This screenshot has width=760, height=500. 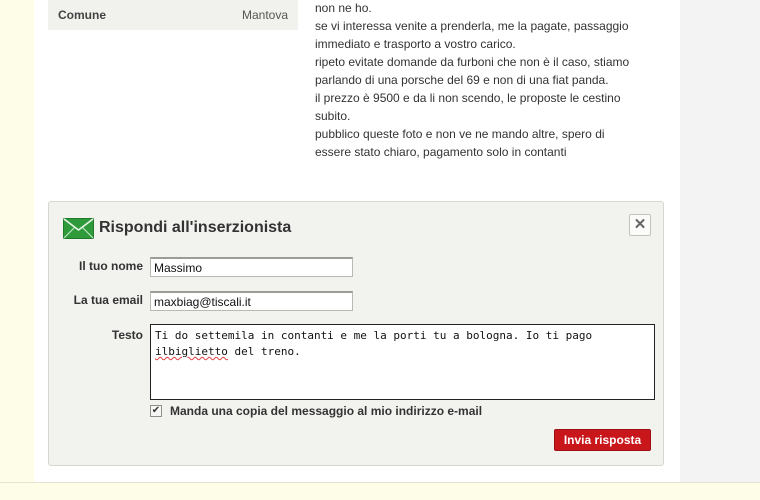 I want to click on envelope-icon, so click(x=78, y=228).